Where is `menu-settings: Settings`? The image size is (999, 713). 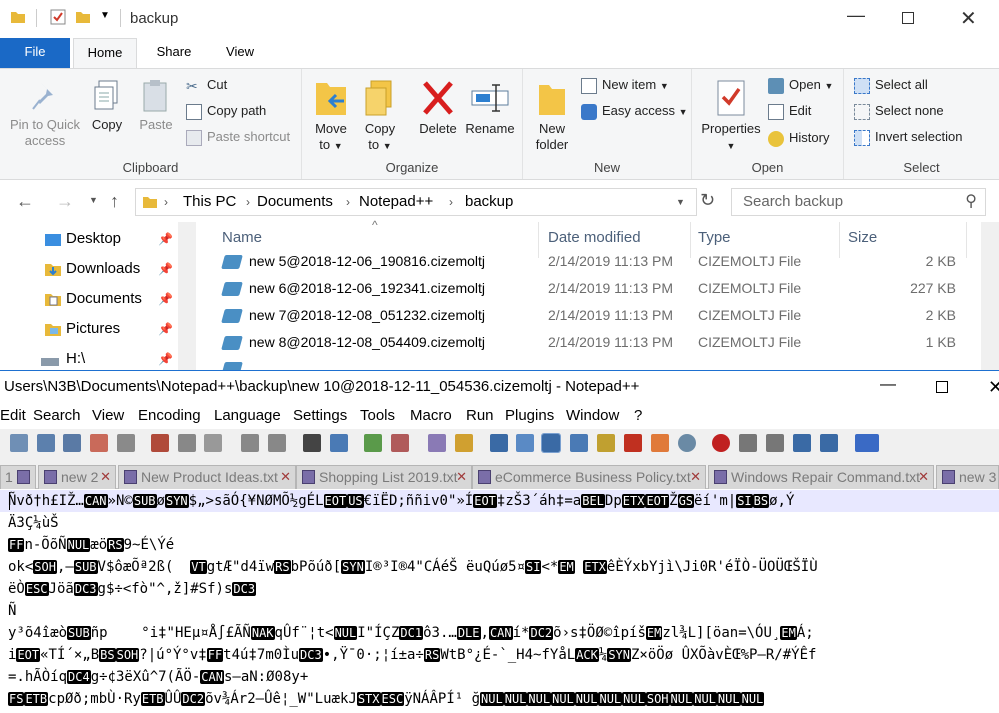 menu-settings: Settings is located at coordinates (320, 415).